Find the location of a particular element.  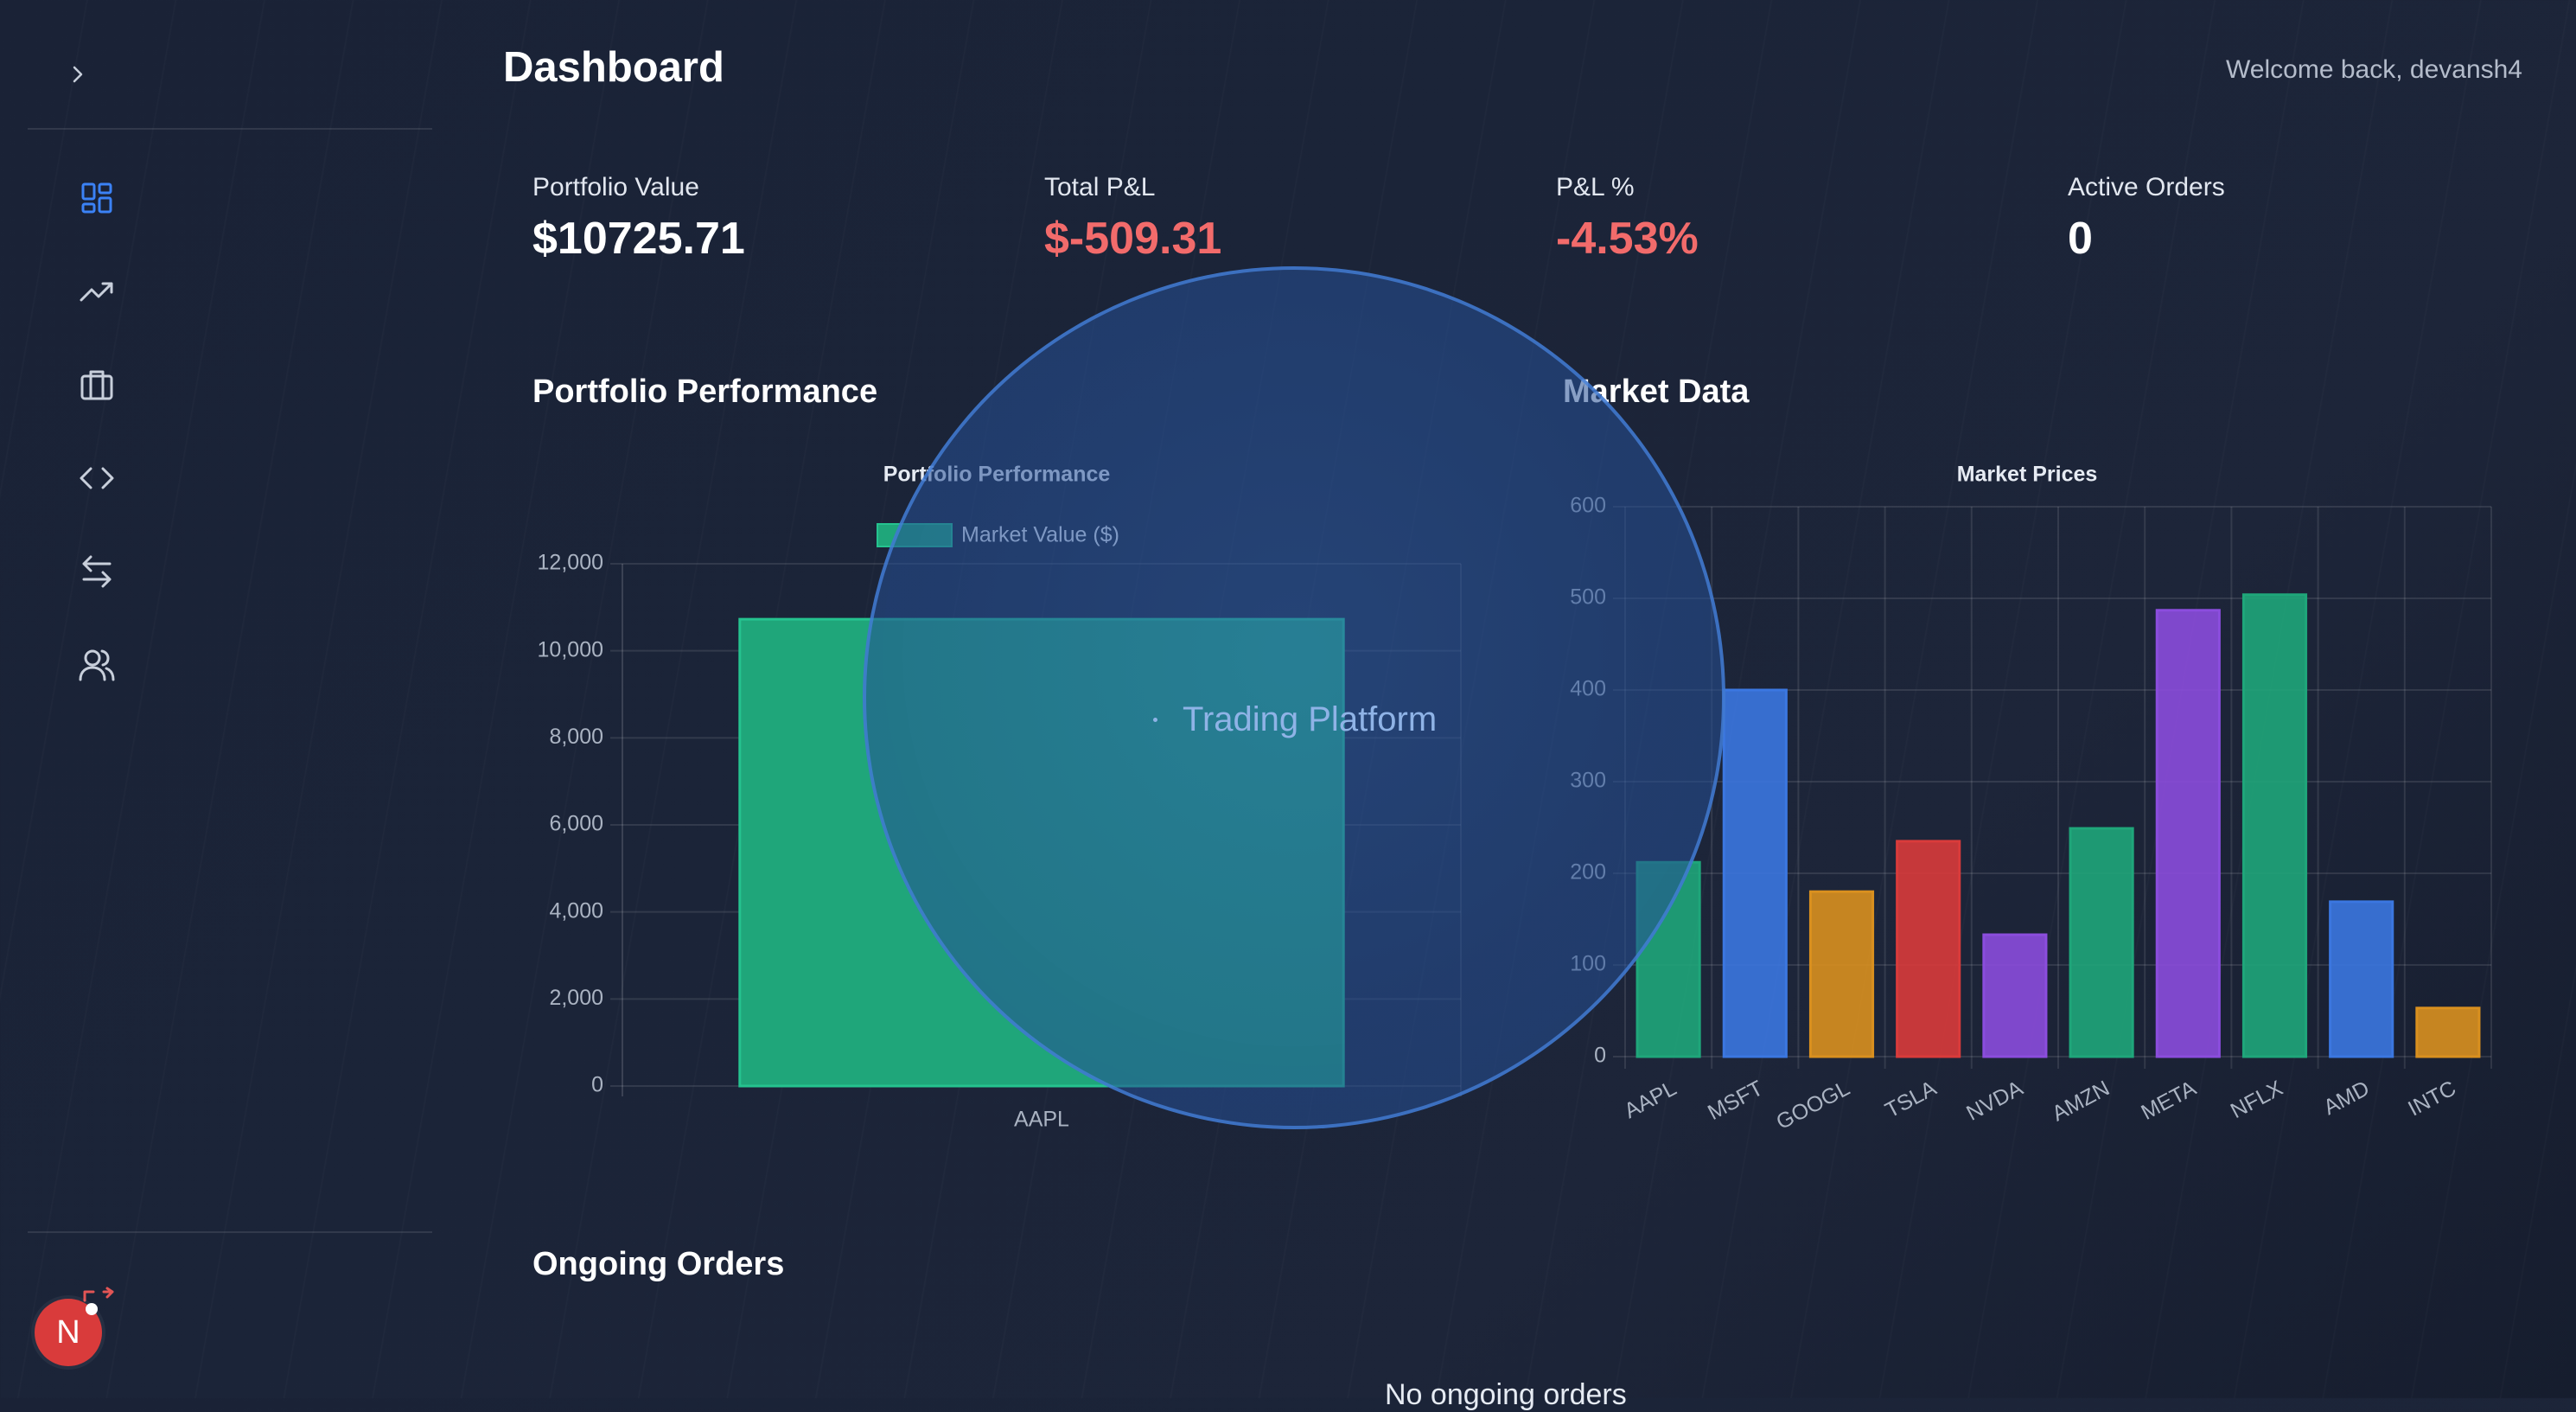

arrows-exchange-icon is located at coordinates (97, 571).